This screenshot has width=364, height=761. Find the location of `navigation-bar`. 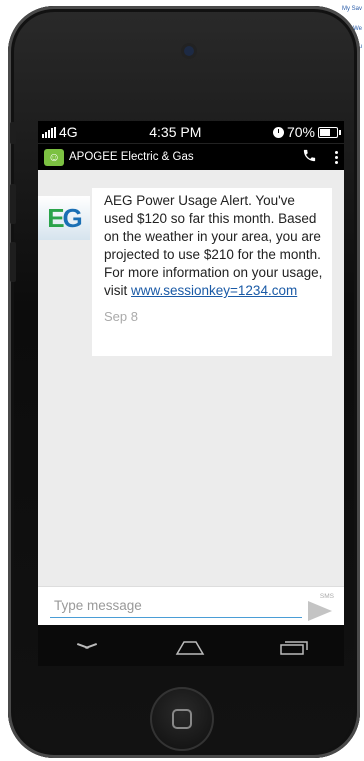

navigation-bar is located at coordinates (191, 645).